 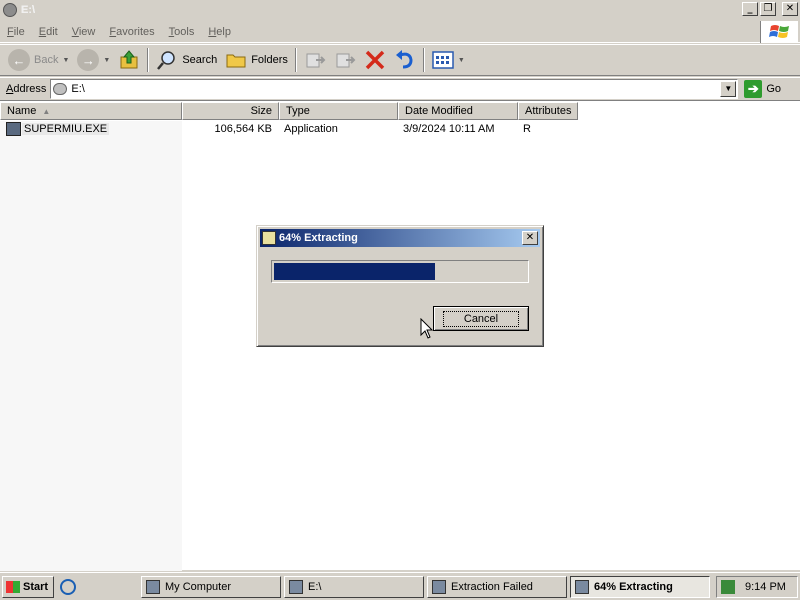 I want to click on standard-toolbar: ← Back ▼ → ▼ Search Folders ▼, so click(x=400, y=60).